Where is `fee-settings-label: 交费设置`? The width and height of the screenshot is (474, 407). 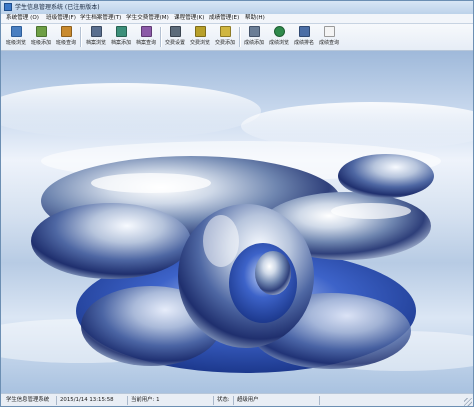
fee-settings-label: 交费设置 is located at coordinates (174, 43).